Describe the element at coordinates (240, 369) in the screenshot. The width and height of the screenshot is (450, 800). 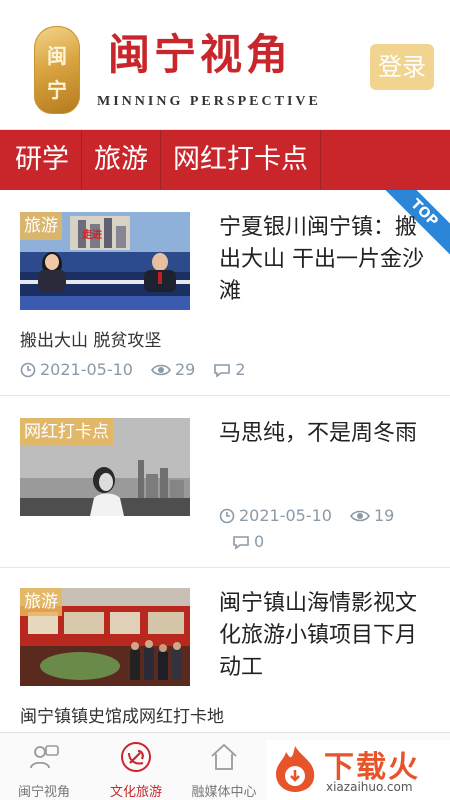
I see `comment-count: 2` at that location.